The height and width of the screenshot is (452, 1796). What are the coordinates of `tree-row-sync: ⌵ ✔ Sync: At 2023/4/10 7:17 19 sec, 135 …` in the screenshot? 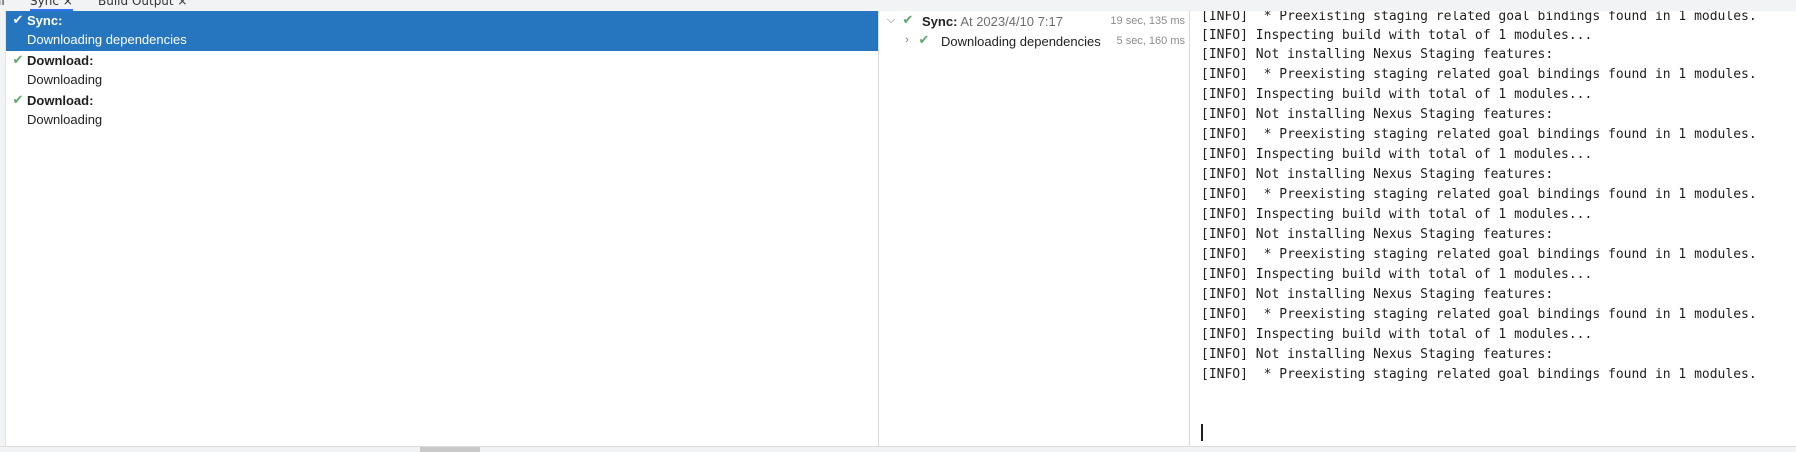 It's located at (1034, 21).